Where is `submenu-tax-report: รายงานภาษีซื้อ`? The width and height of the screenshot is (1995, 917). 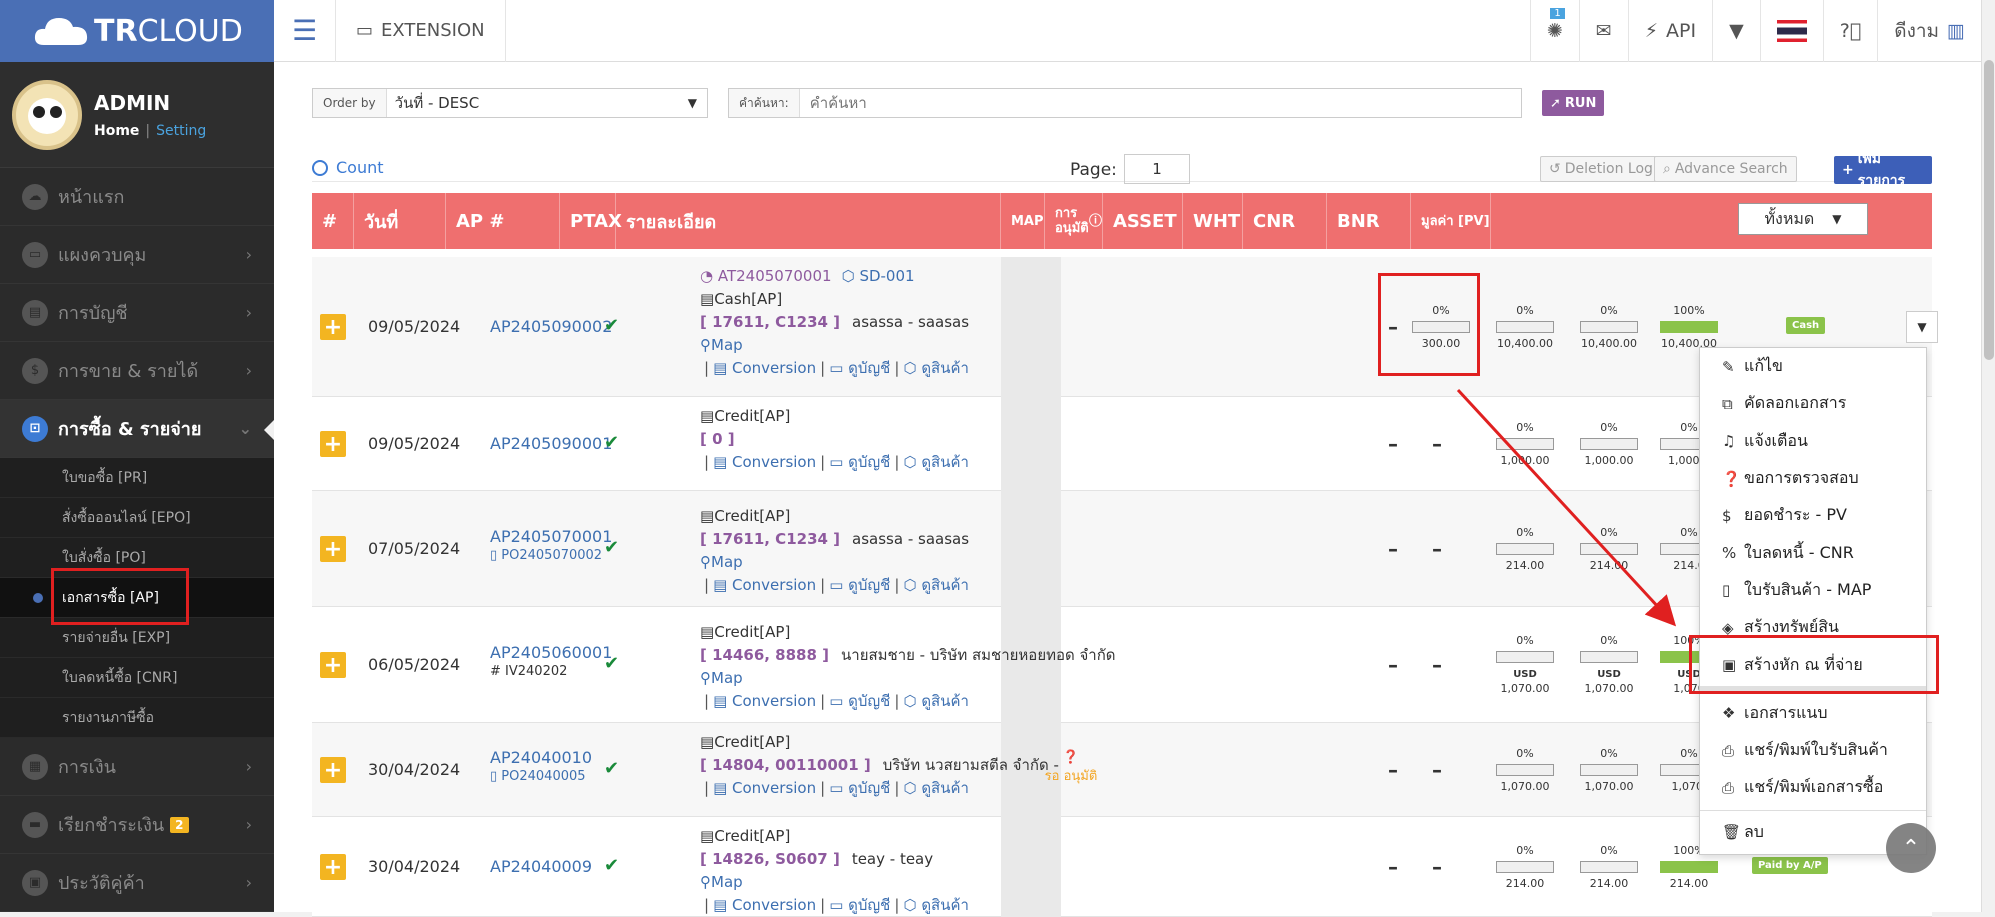 submenu-tax-report: รายงานภาษีซื้อ is located at coordinates (137, 718).